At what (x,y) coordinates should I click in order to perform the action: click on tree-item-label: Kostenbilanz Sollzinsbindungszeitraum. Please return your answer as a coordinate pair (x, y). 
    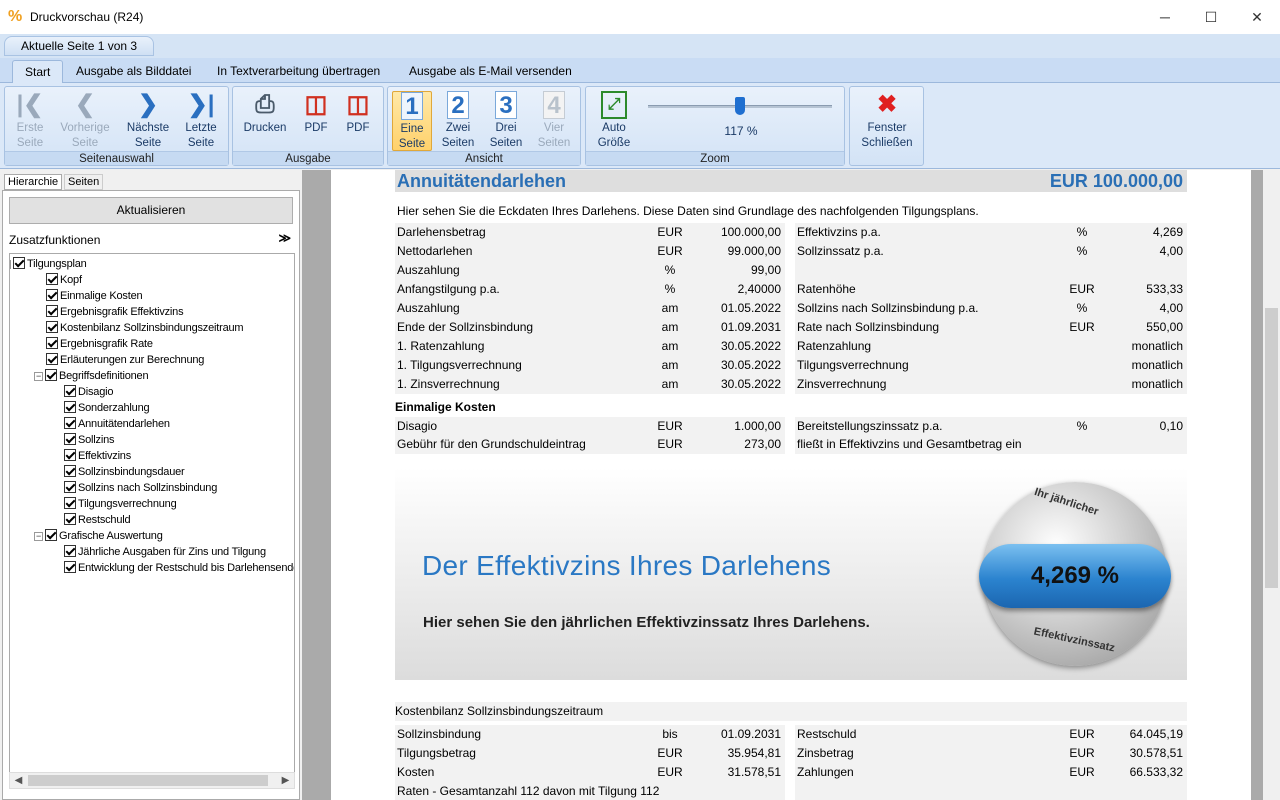
    Looking at the image, I should click on (152, 328).